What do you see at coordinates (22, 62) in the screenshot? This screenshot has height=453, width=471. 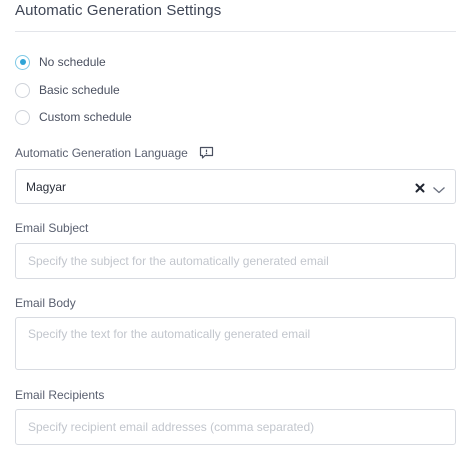 I see `radio-button-checked` at bounding box center [22, 62].